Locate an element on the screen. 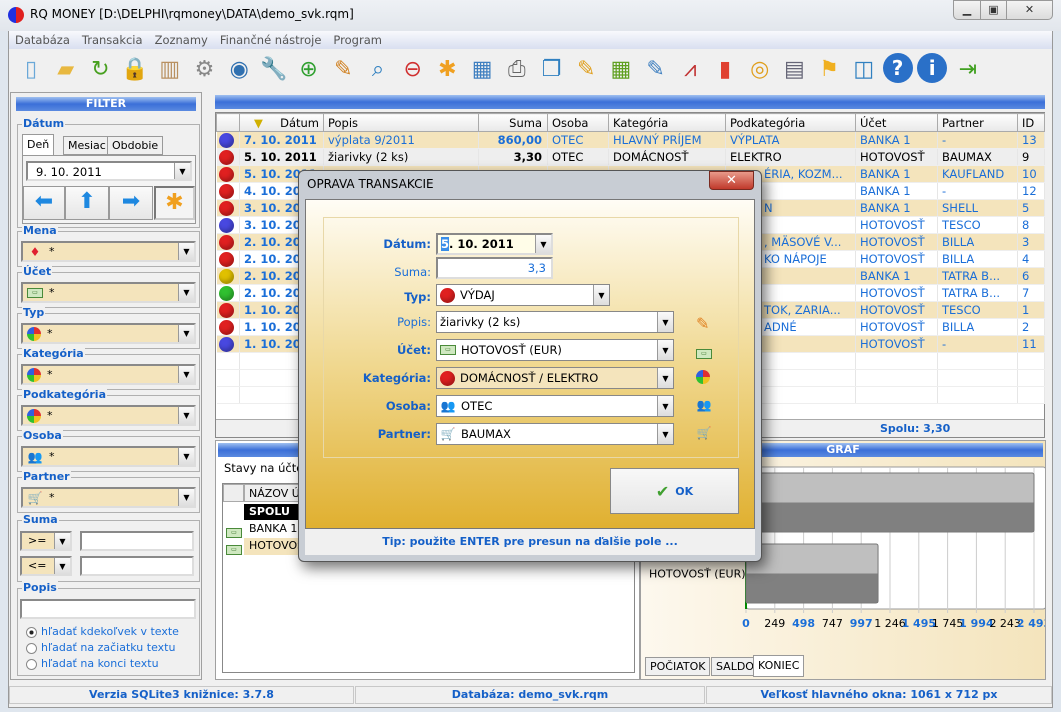 The image size is (1061, 712). account-row-banka: BANKA 1 is located at coordinates (273, 528).